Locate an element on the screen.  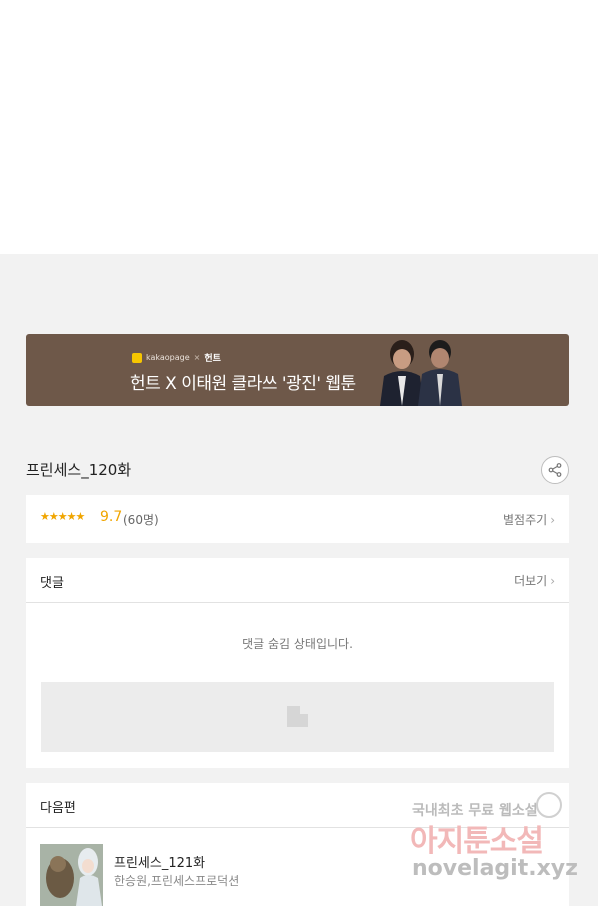
rating-score: 9.7 is located at coordinates (111, 517).